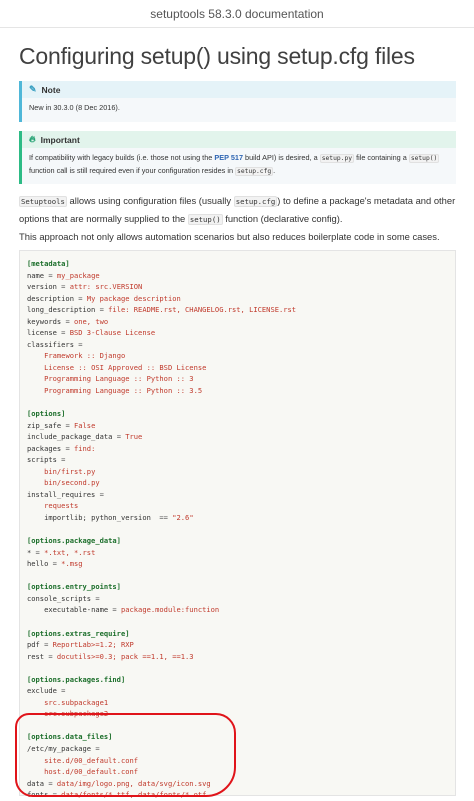  I want to click on code-key: data, so click(36, 783).